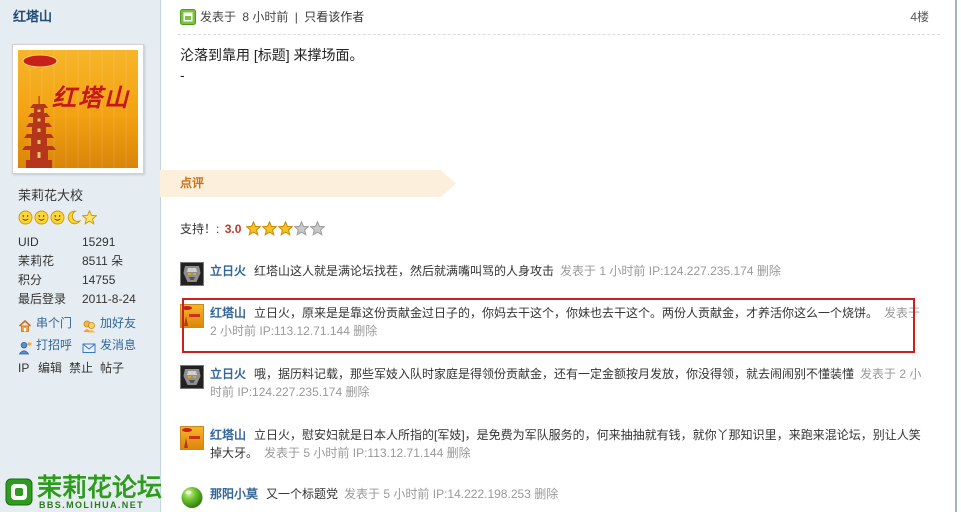  Describe the element at coordinates (559, 34) in the screenshot. I see `post-header-divider` at that location.